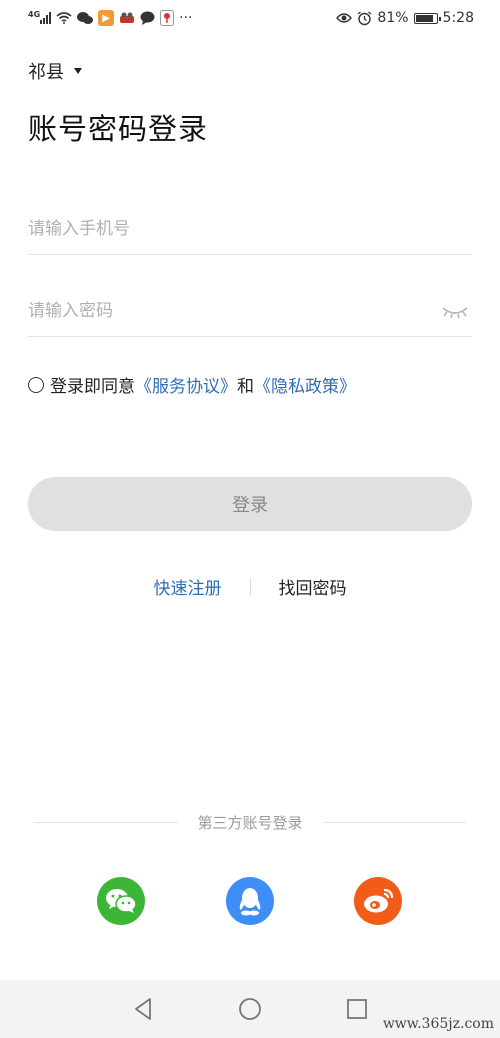 The width and height of the screenshot is (500, 1038). I want to click on divider, so click(250, 586).